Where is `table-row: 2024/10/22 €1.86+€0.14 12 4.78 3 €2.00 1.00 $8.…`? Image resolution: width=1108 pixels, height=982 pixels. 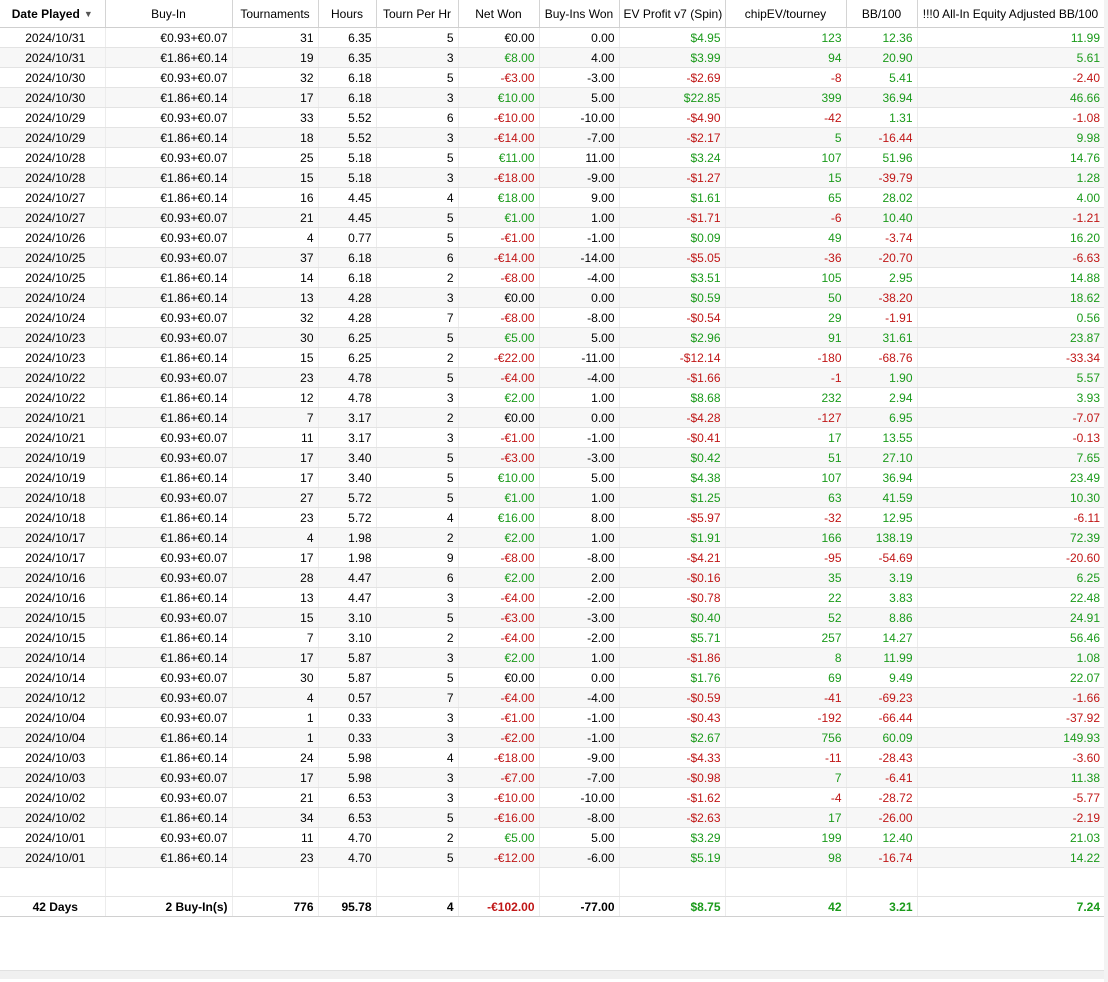
table-row: 2024/10/22 €1.86+€0.14 12 4.78 3 €2.00 1.00 $8.… is located at coordinates (552, 397).